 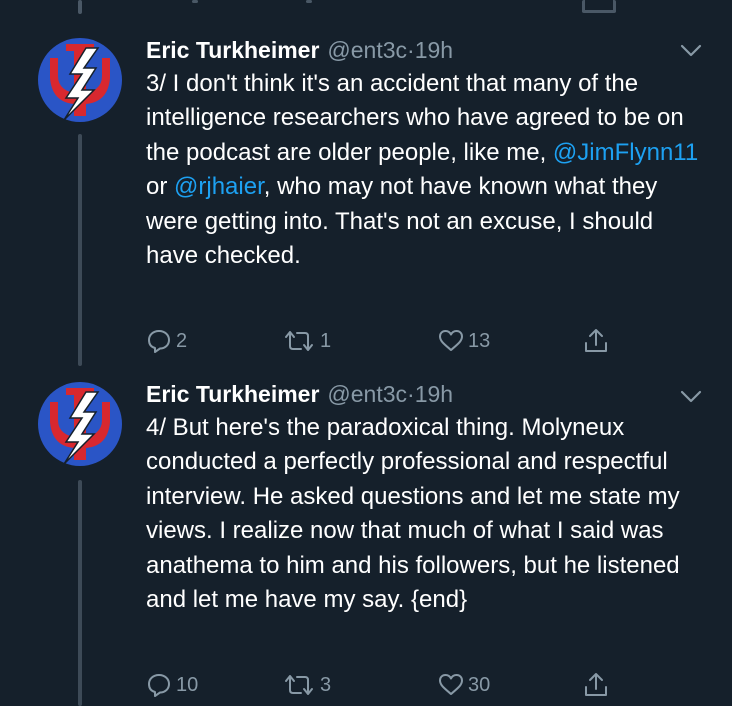 What do you see at coordinates (219, 186) in the screenshot?
I see `mention-link: @rjhaier` at bounding box center [219, 186].